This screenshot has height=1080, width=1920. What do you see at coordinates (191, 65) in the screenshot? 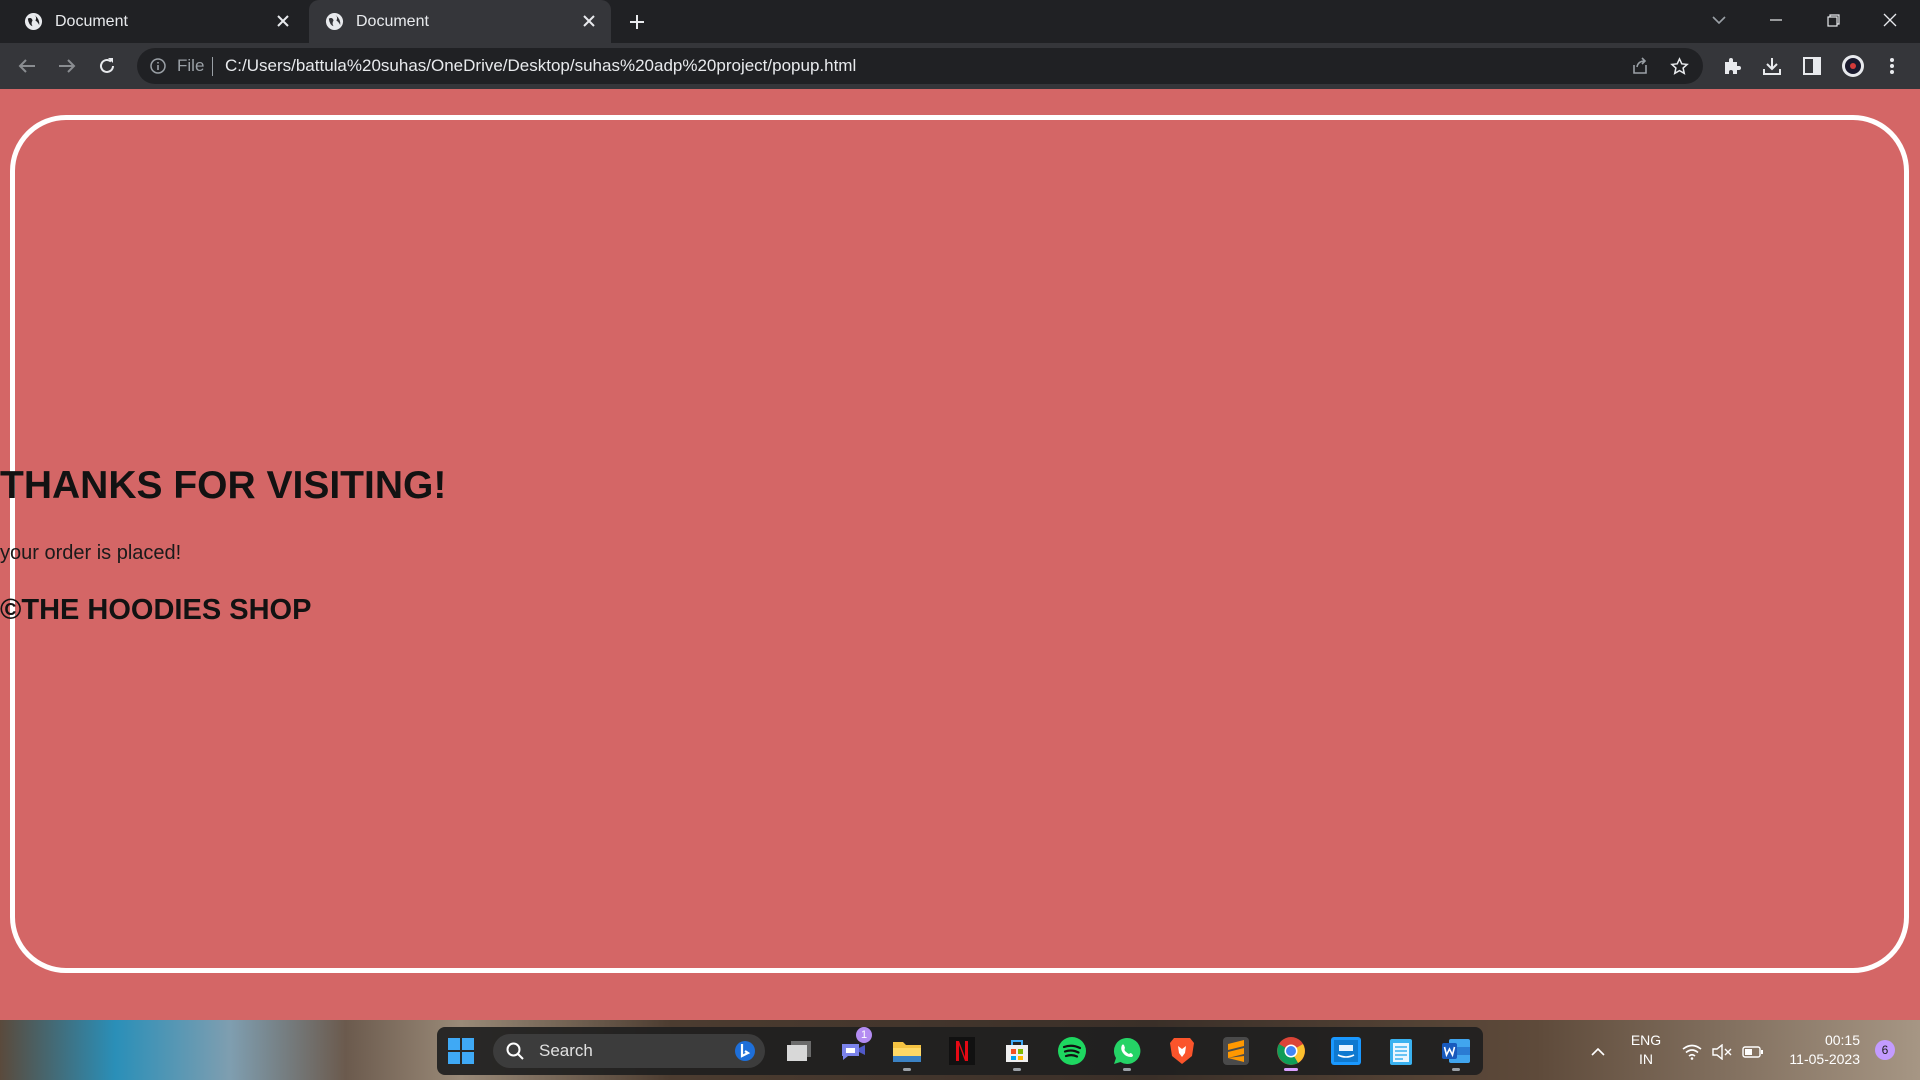
I see `scheme-label: File` at bounding box center [191, 65].